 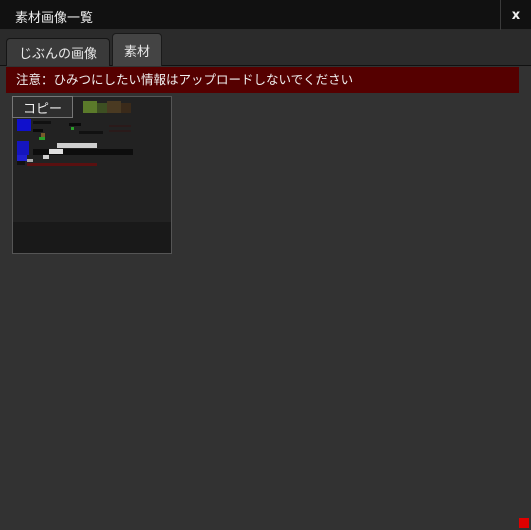 What do you see at coordinates (262, 80) in the screenshot?
I see `privacy-warning-banner: 注意：ひみつにしたい情報はアップロードしないでください` at bounding box center [262, 80].